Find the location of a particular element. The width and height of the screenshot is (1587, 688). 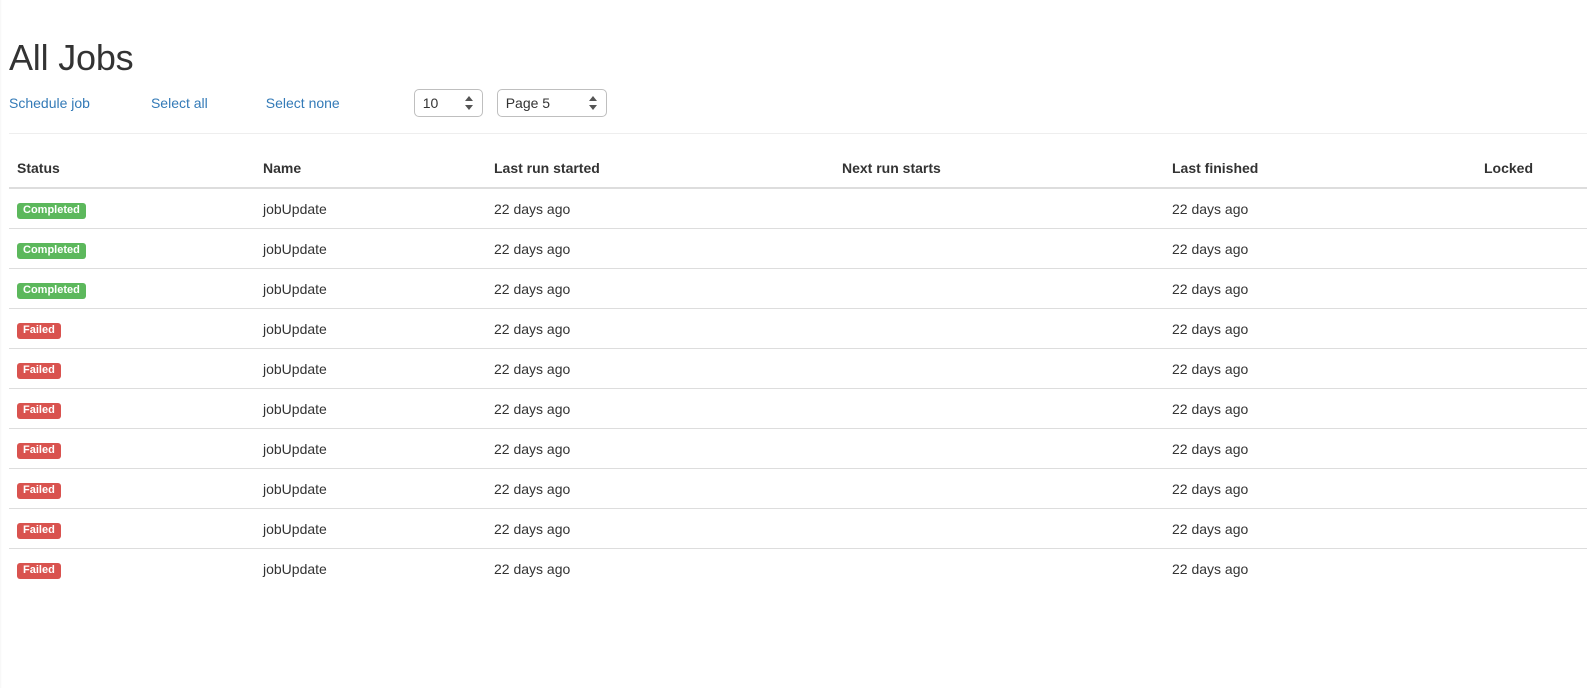

select-all-link: Select all is located at coordinates (179, 103).